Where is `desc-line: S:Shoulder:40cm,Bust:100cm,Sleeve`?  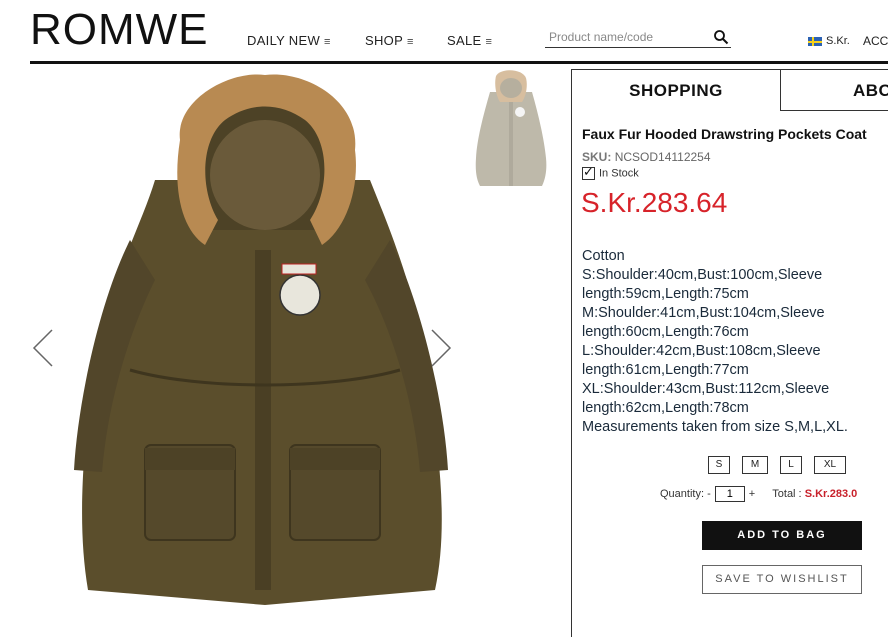 desc-line: S:Shoulder:40cm,Bust:100cm,Sleeve is located at coordinates (702, 275).